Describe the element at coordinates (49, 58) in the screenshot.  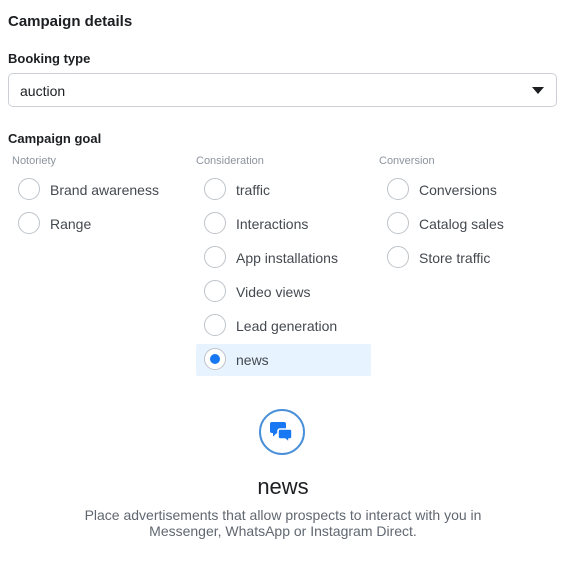
I see `booking-type-label: Booking type` at that location.